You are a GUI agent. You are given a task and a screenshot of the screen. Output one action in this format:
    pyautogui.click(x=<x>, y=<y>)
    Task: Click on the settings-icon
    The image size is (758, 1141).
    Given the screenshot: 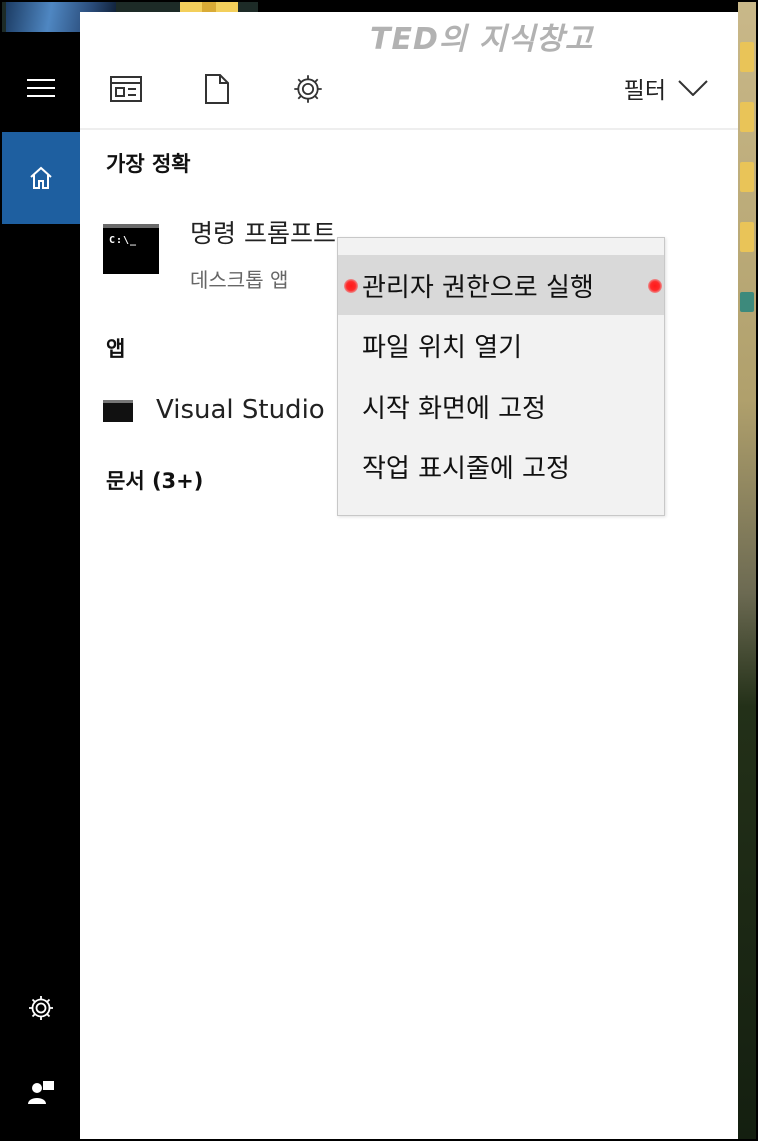 What is the action you would take?
    pyautogui.click(x=308, y=89)
    